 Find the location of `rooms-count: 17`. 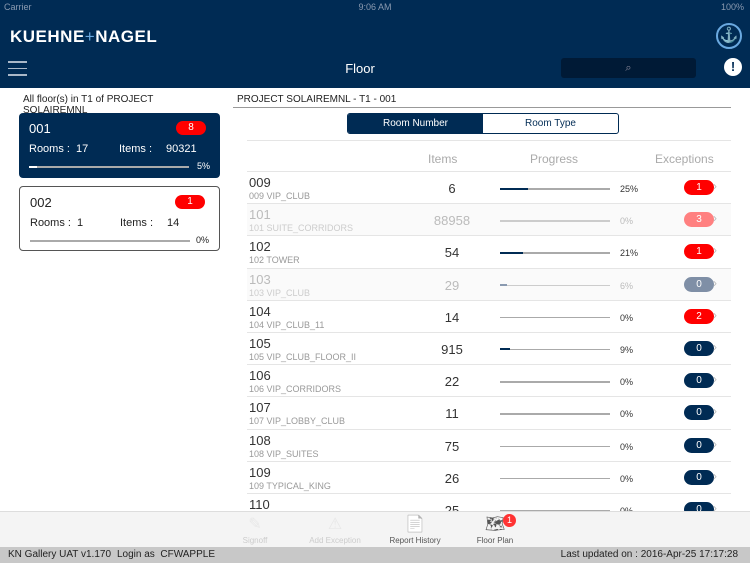

rooms-count: 17 is located at coordinates (82, 149).